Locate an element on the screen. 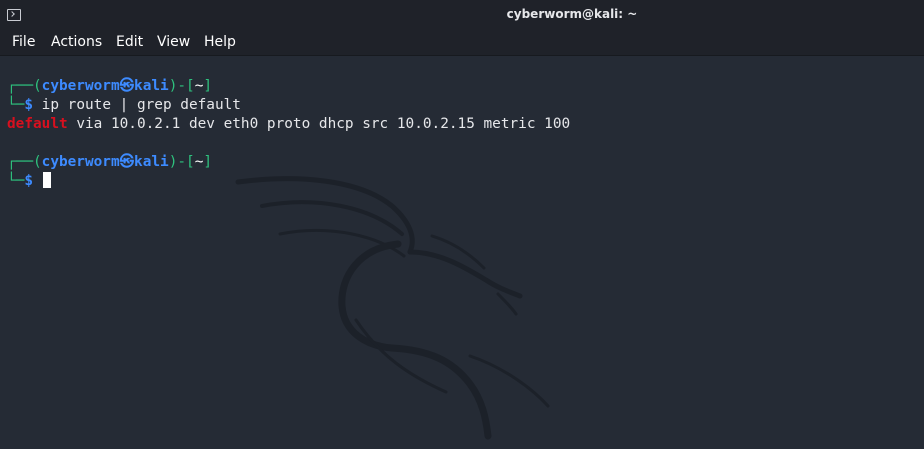  menu-help: Help is located at coordinates (220, 42).